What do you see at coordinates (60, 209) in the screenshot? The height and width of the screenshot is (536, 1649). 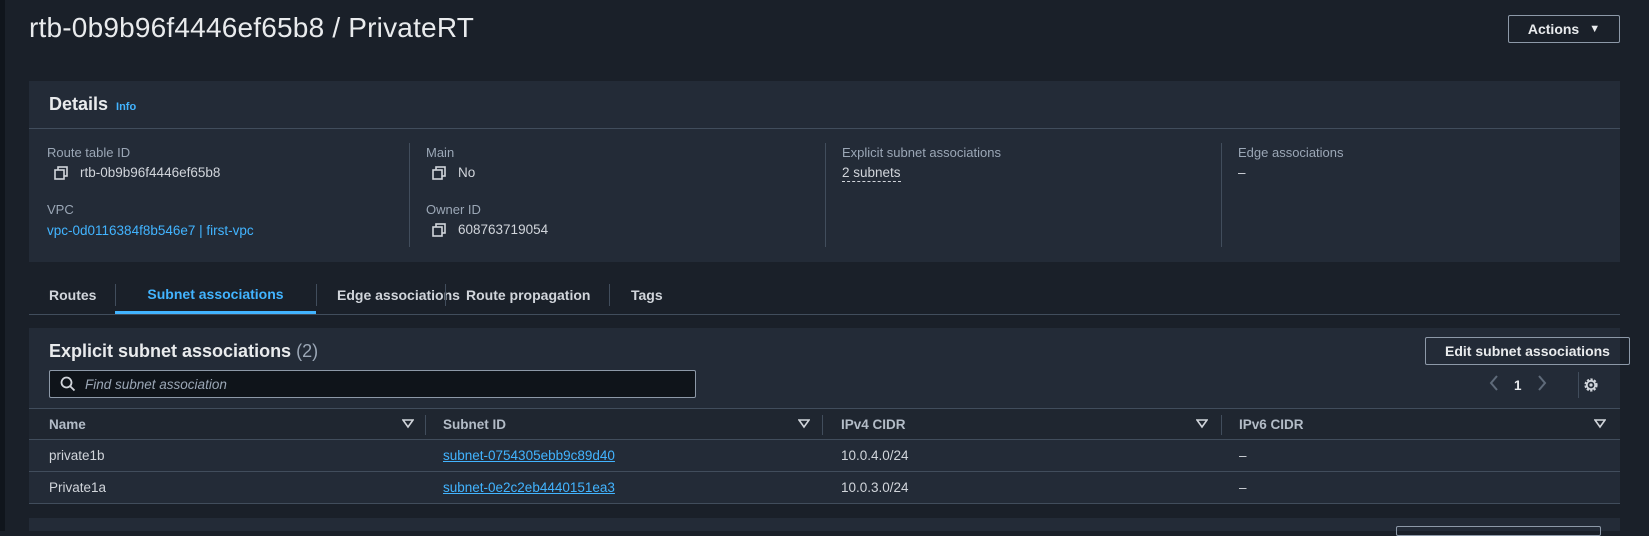 I see `vpc-label: VPC` at bounding box center [60, 209].